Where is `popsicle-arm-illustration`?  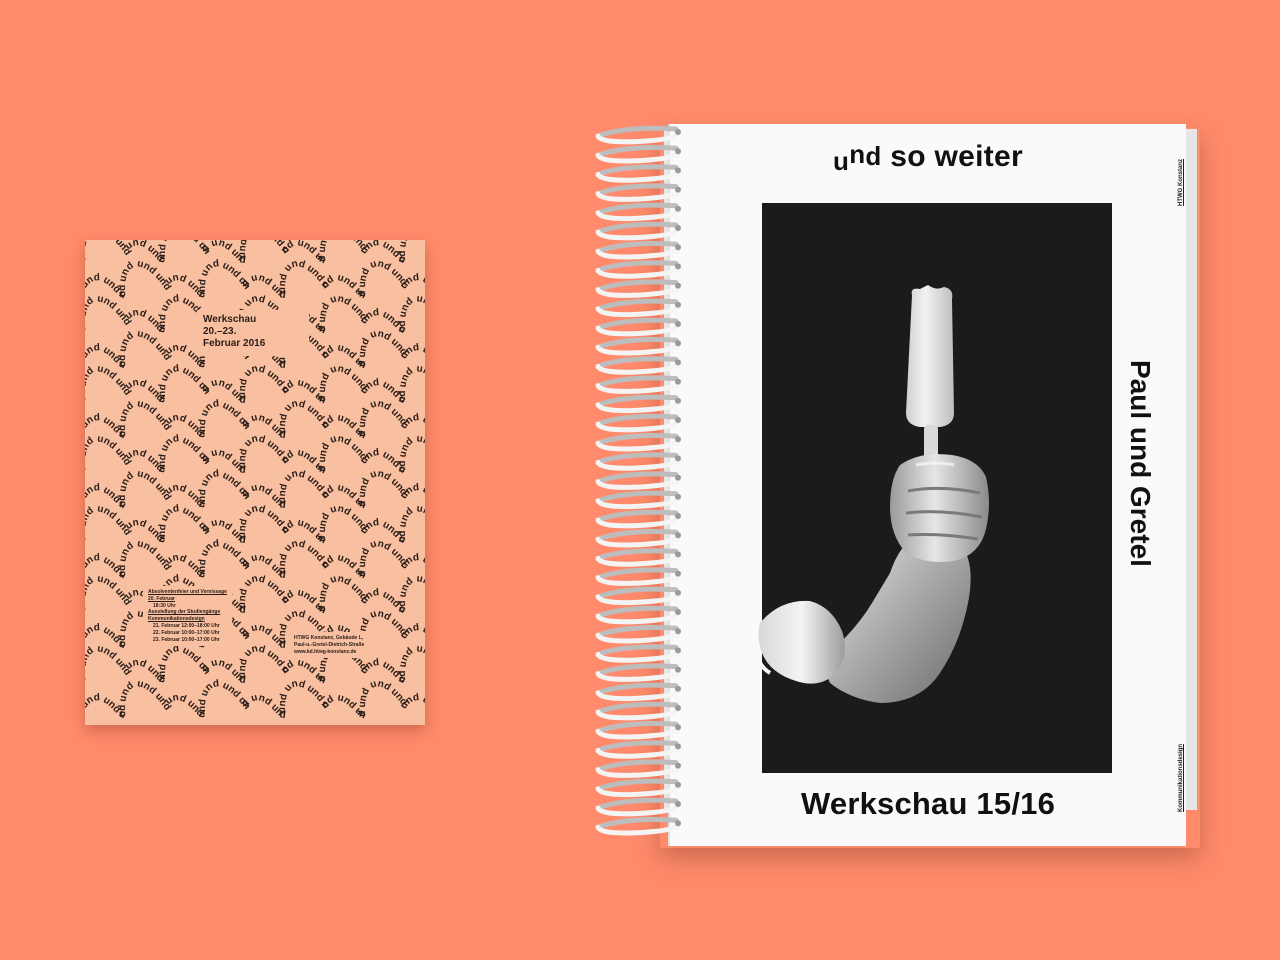
popsicle-arm-illustration is located at coordinates (872, 494).